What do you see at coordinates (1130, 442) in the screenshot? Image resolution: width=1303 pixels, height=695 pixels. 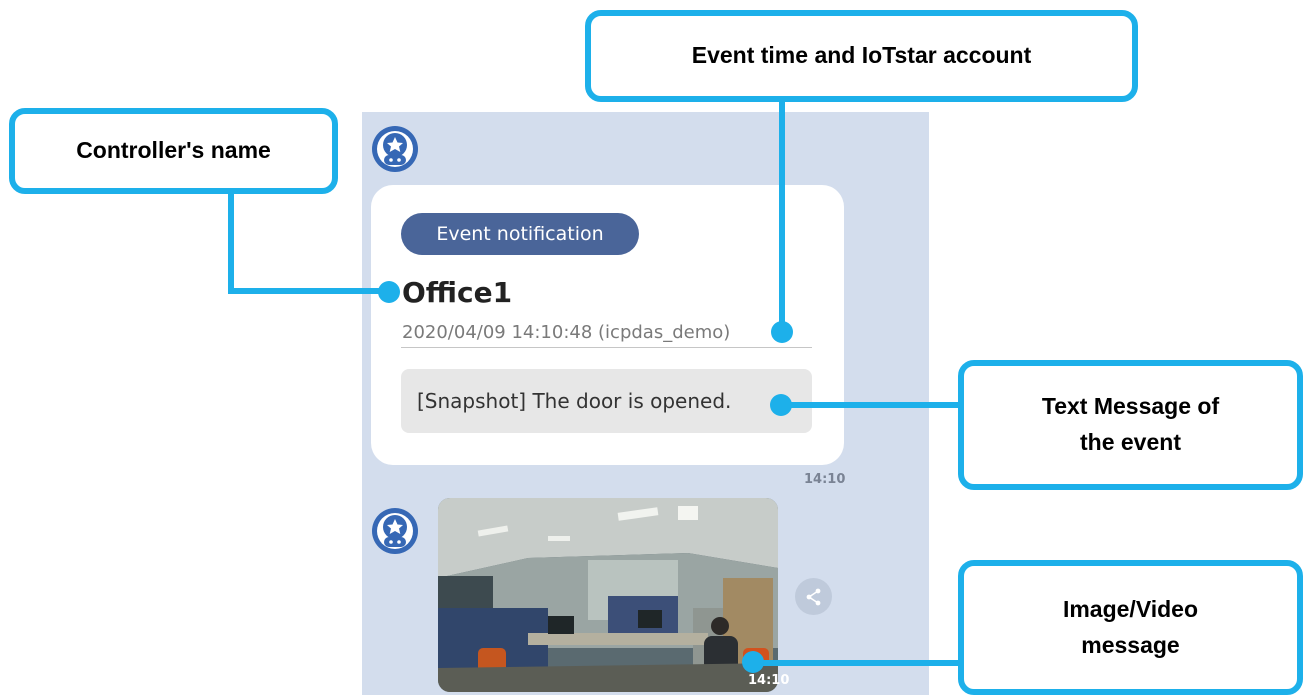 I see `callout-text-line-2: the event` at bounding box center [1130, 442].